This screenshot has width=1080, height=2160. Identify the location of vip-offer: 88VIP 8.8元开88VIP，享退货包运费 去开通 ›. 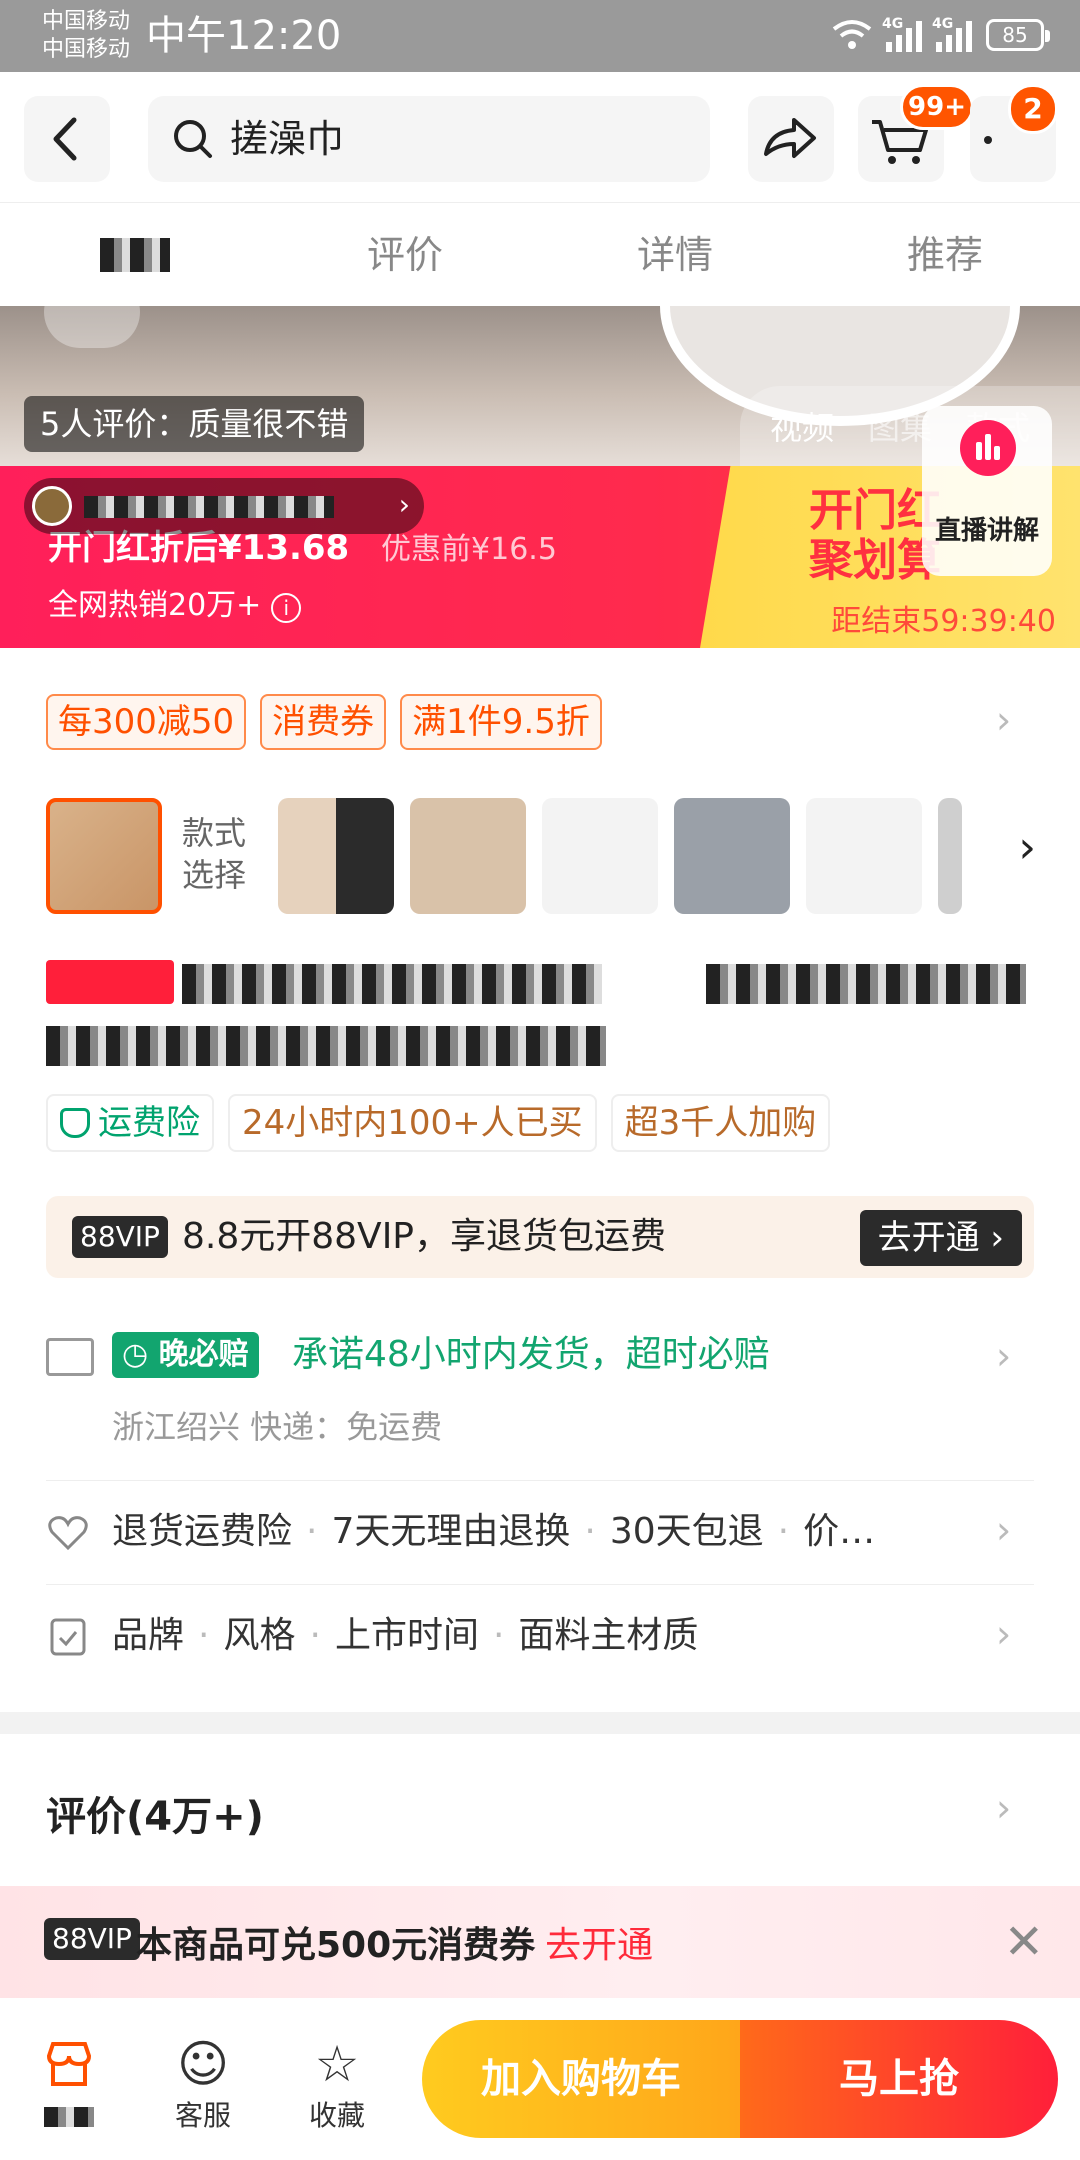
(540, 1237).